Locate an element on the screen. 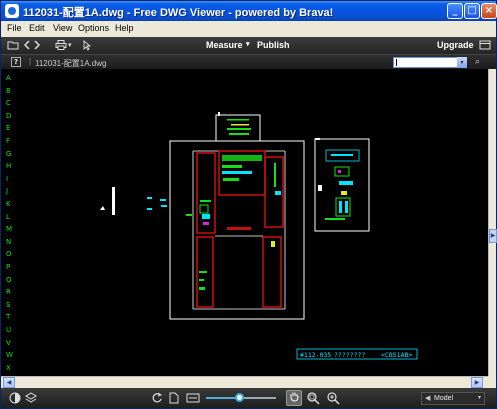 This screenshot has width=497, height=409. forward-arrow-icon is located at coordinates (37, 46).